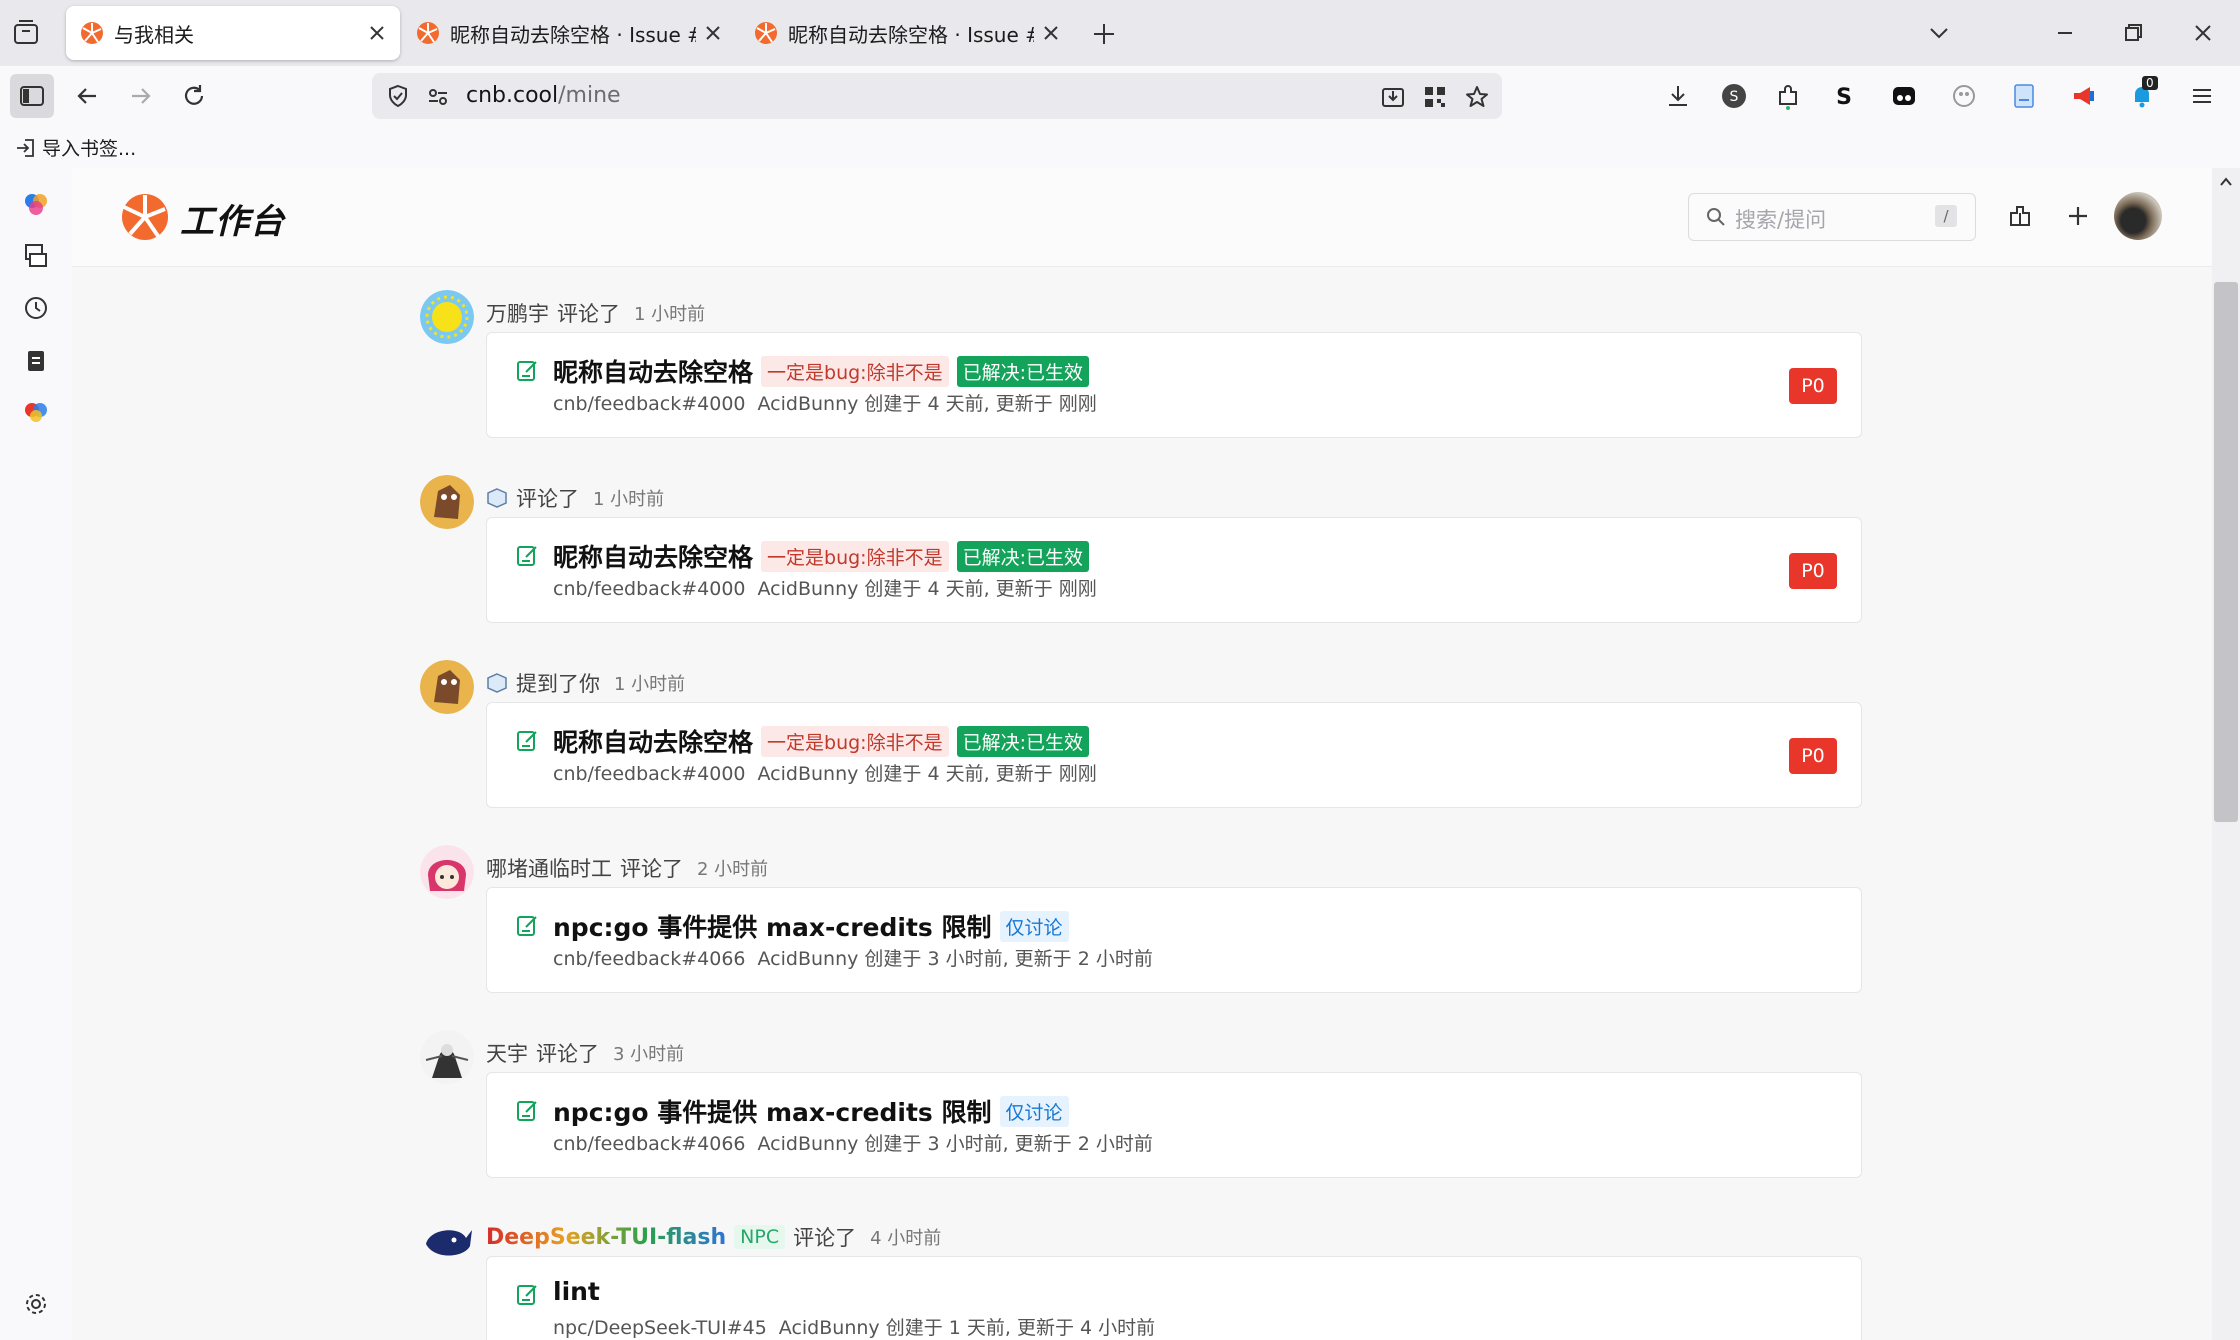 This screenshot has width=2240, height=1340. I want to click on color-extension-icon, so click(36, 412).